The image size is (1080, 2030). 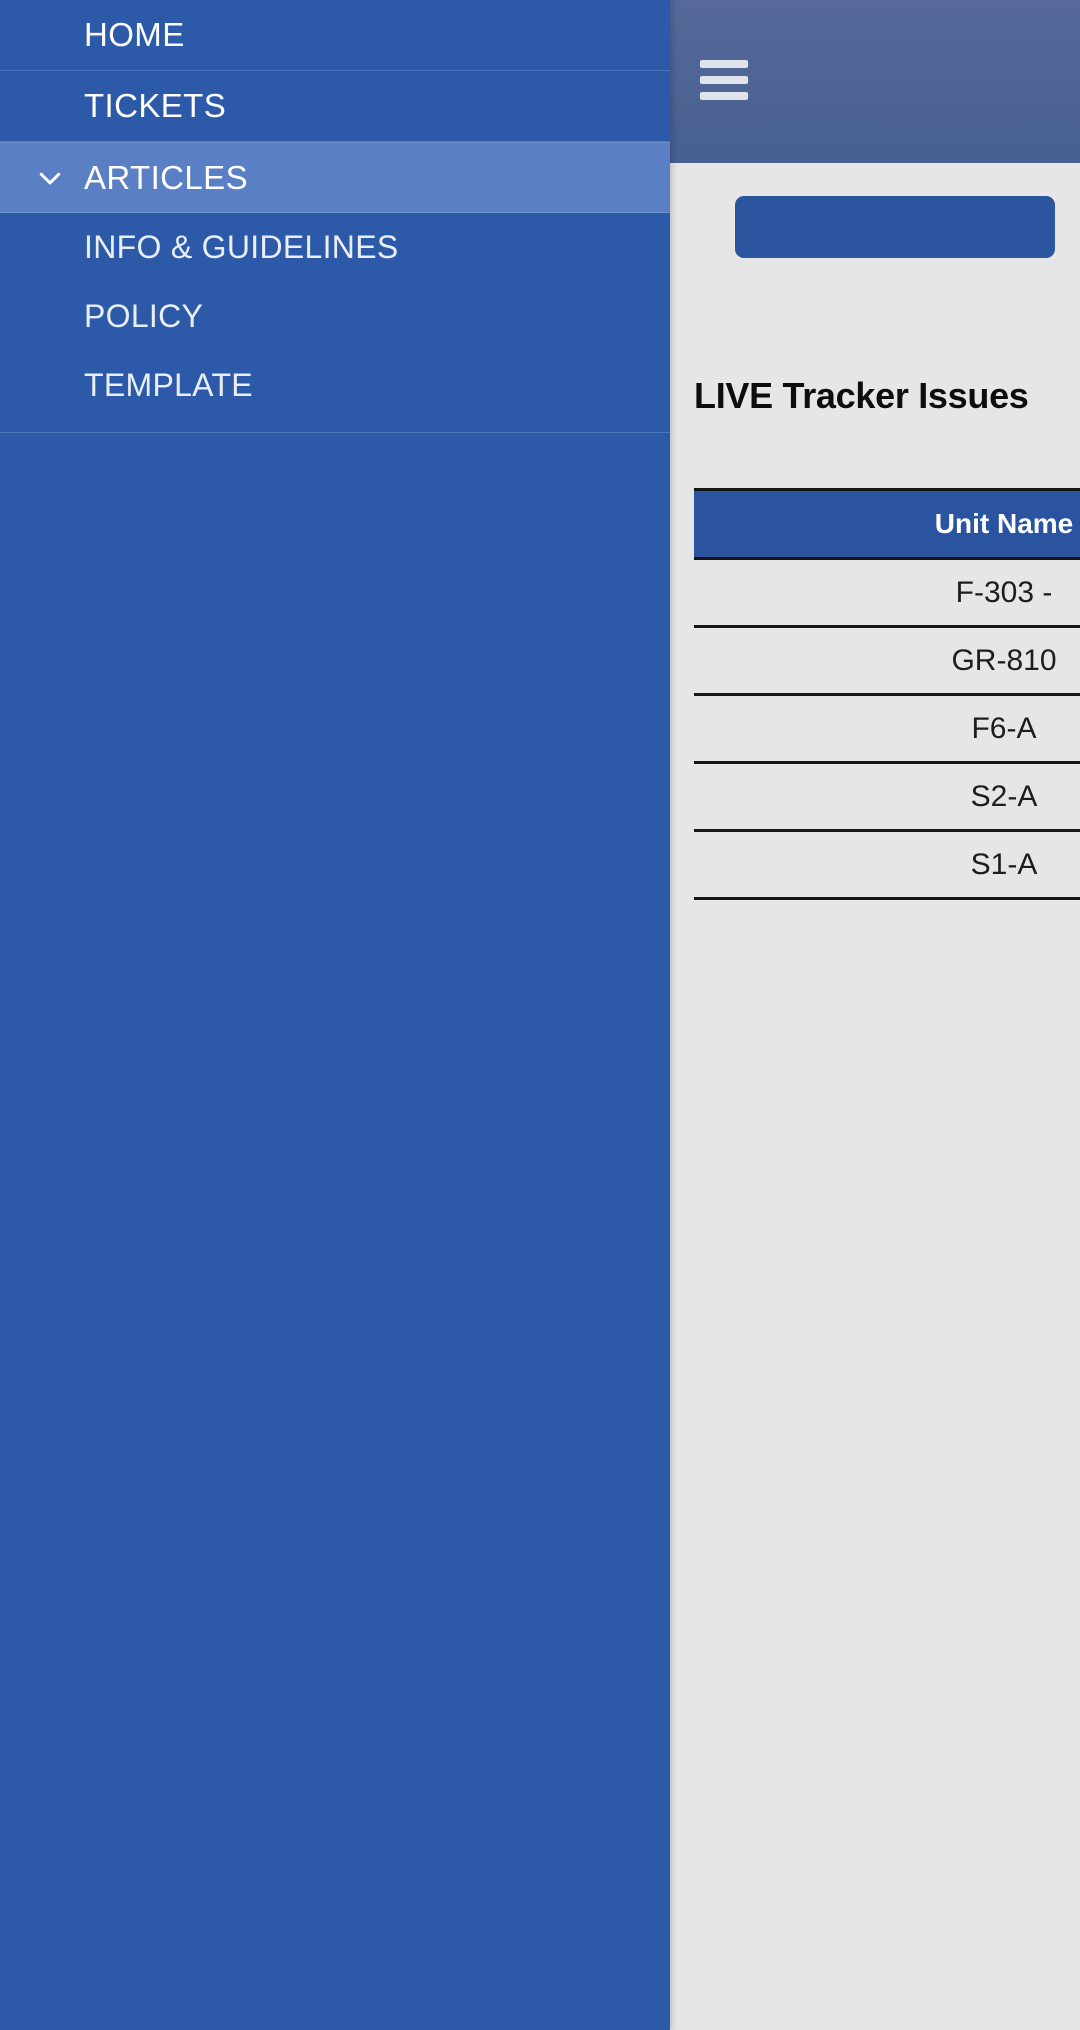 I want to click on sidebar-item-articles: ARTICLES, so click(x=335, y=177).